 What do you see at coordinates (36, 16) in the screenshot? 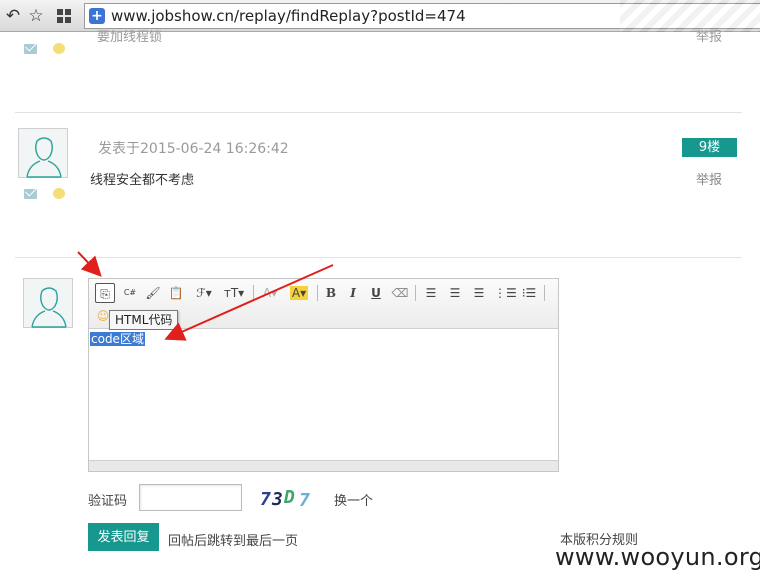
I see `star-icon: ☆` at bounding box center [36, 16].